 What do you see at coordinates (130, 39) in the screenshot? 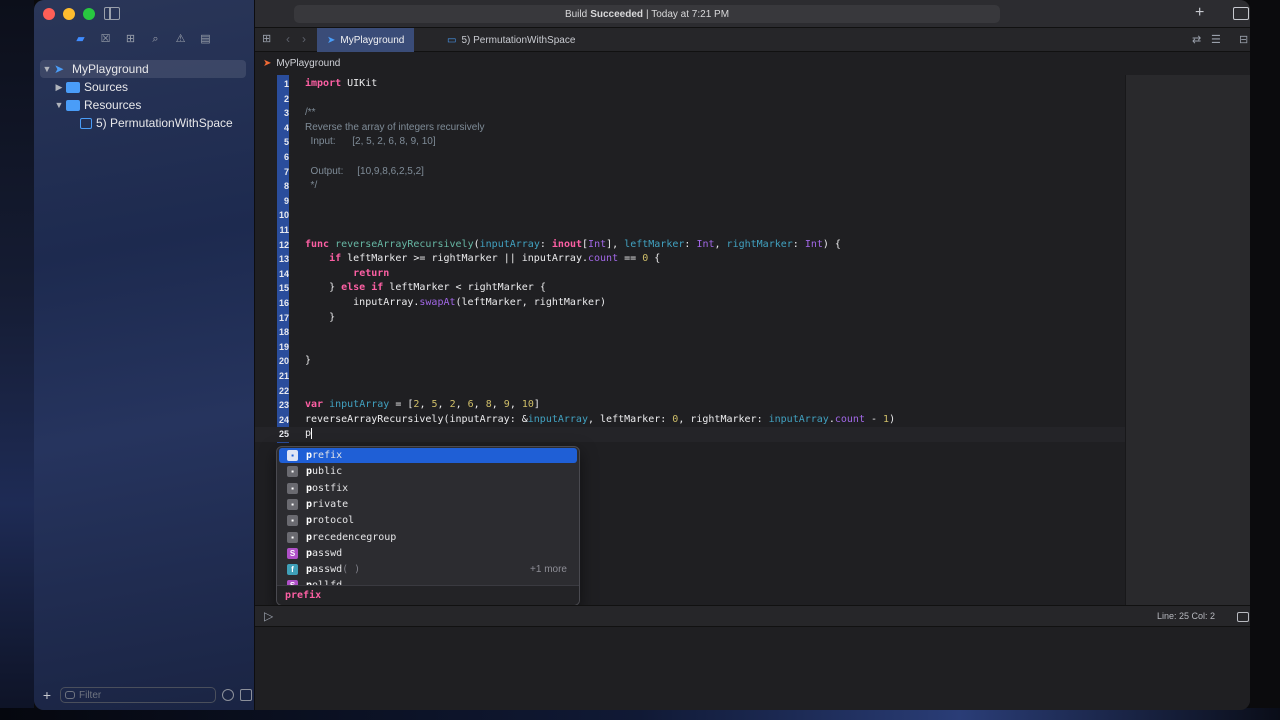
I see `symbol-navigator-icon: ⊞` at bounding box center [130, 39].